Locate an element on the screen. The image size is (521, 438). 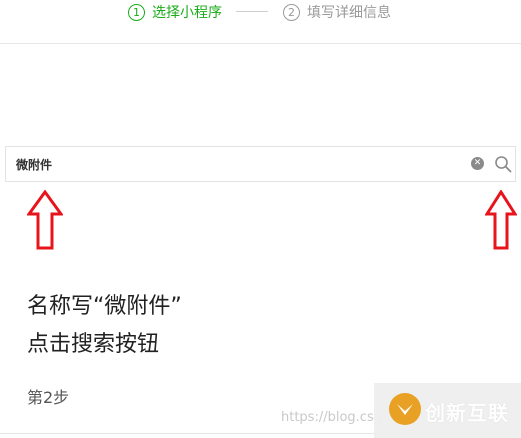
search-icon is located at coordinates (503, 164).